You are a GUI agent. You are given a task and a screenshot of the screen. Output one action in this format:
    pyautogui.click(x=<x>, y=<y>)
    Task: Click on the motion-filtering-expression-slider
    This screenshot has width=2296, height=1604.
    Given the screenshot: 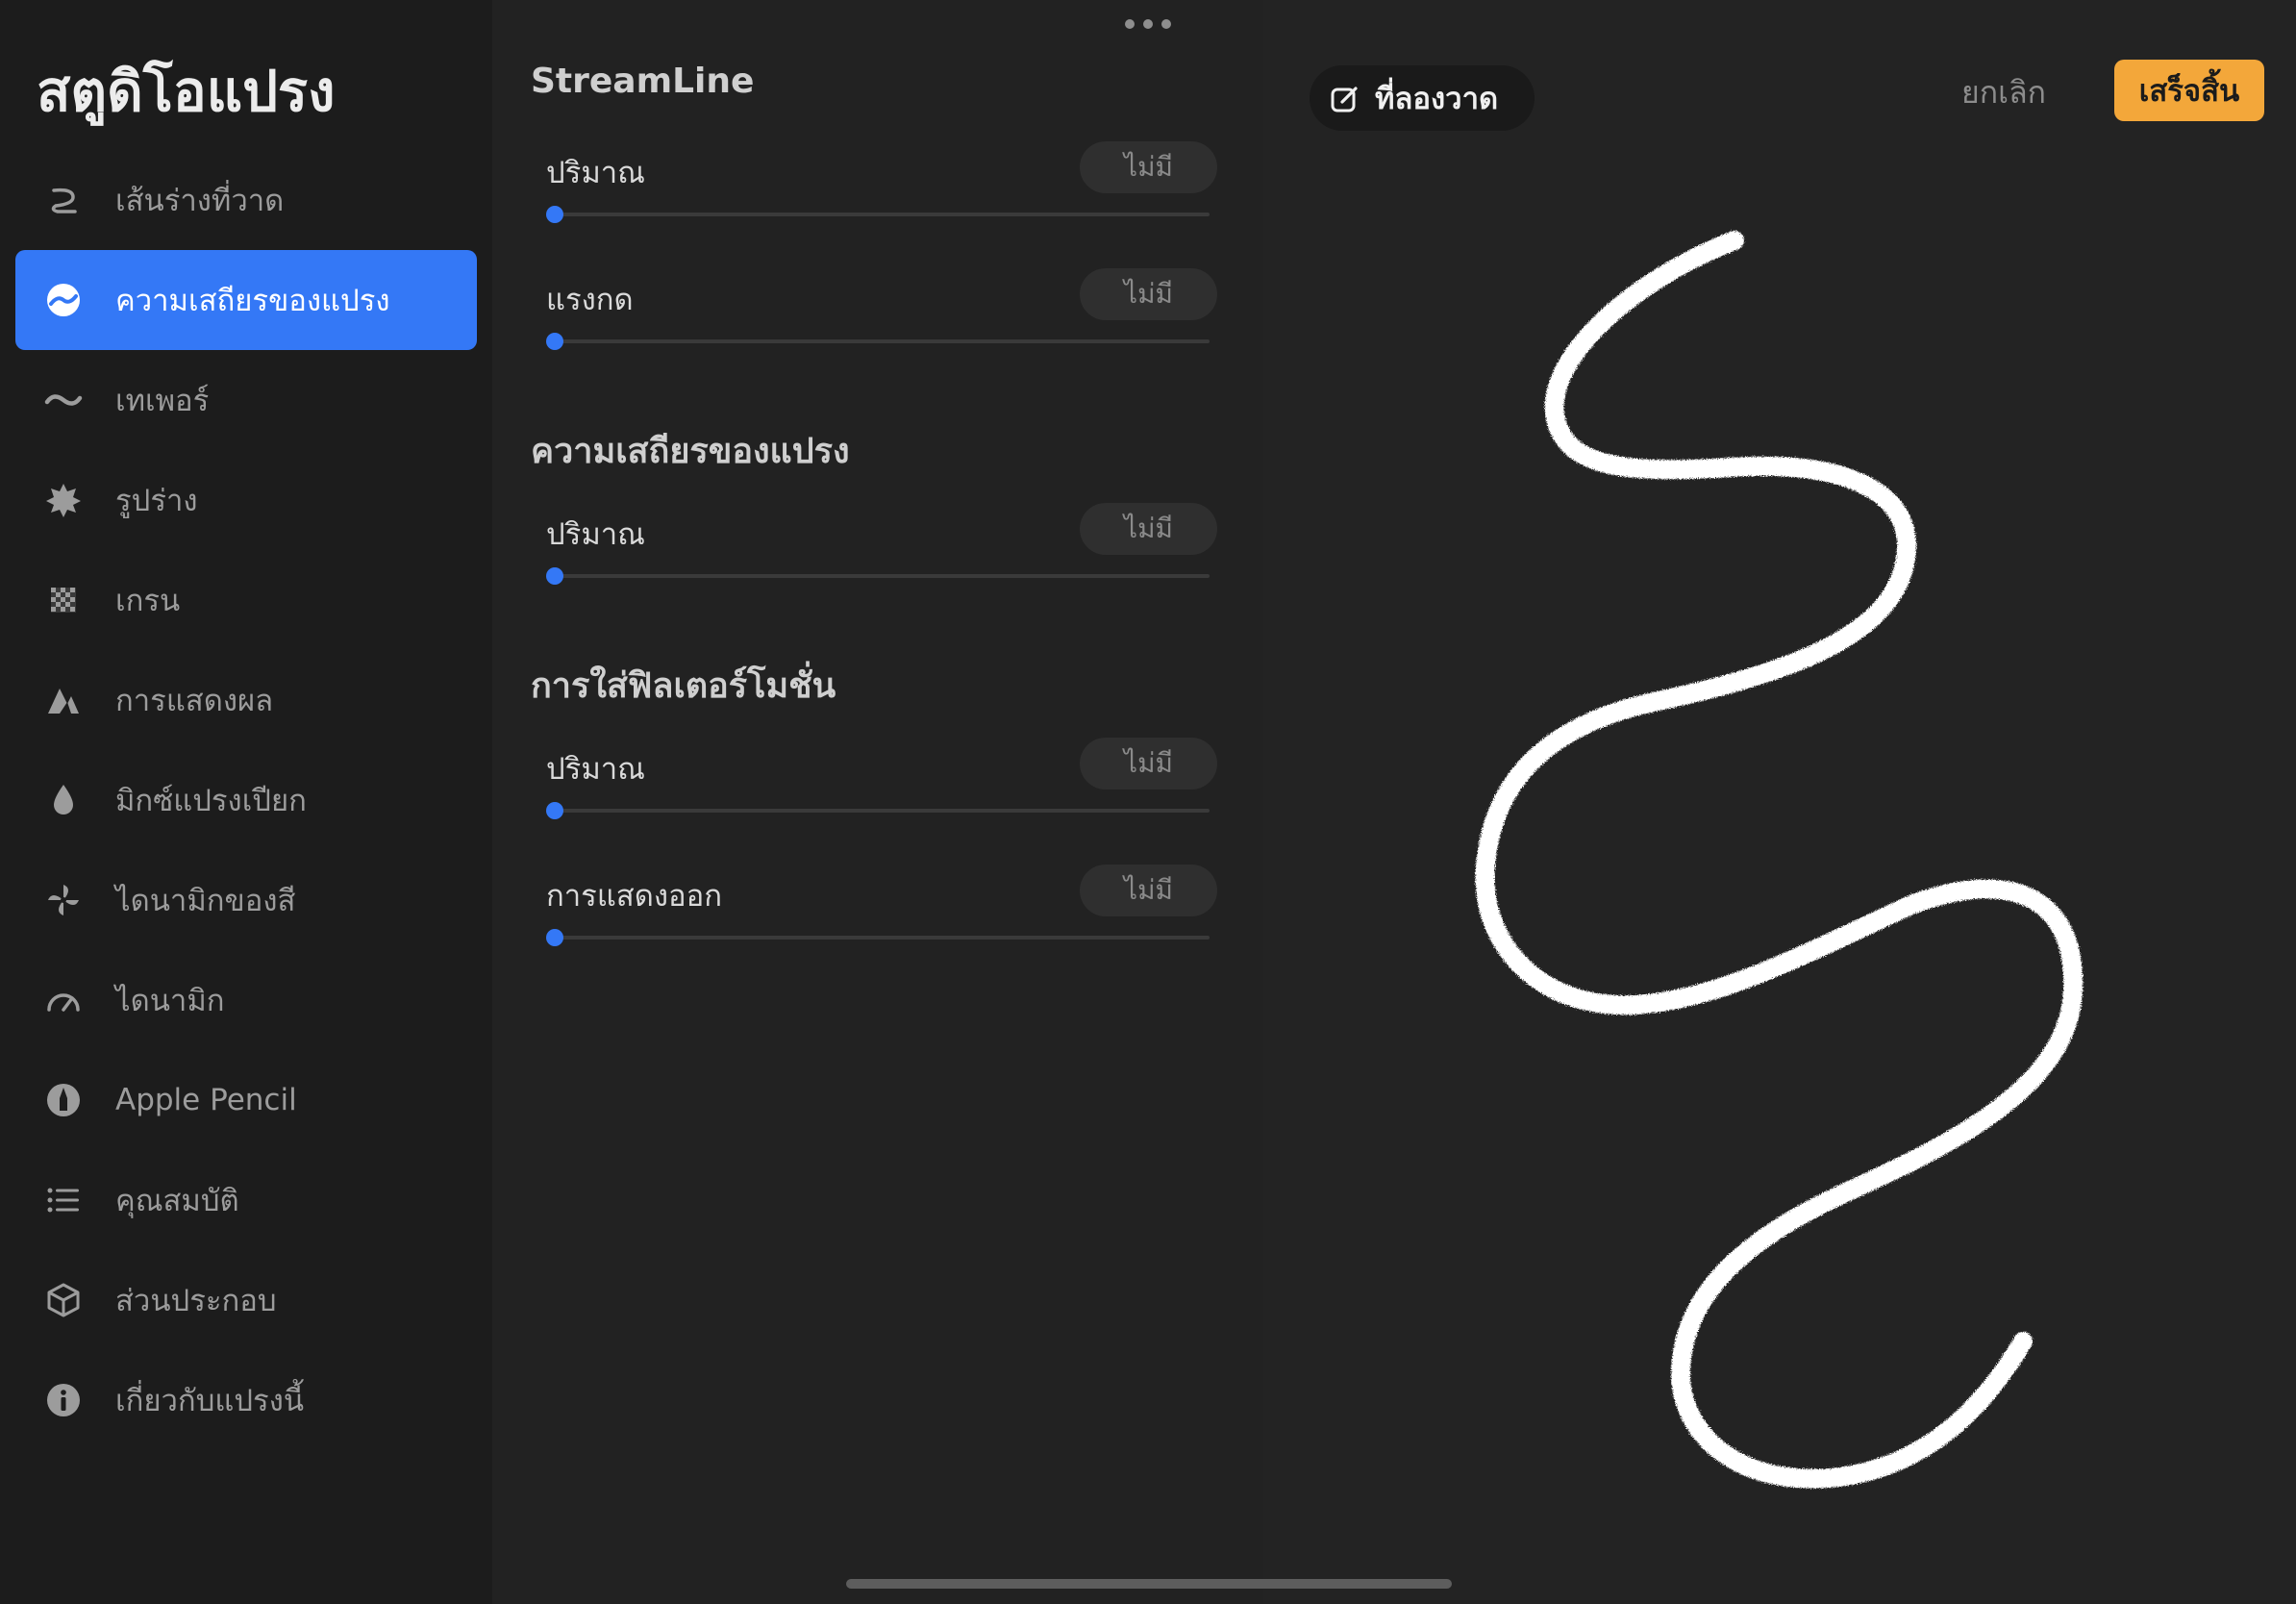 What is the action you would take?
    pyautogui.click(x=878, y=937)
    